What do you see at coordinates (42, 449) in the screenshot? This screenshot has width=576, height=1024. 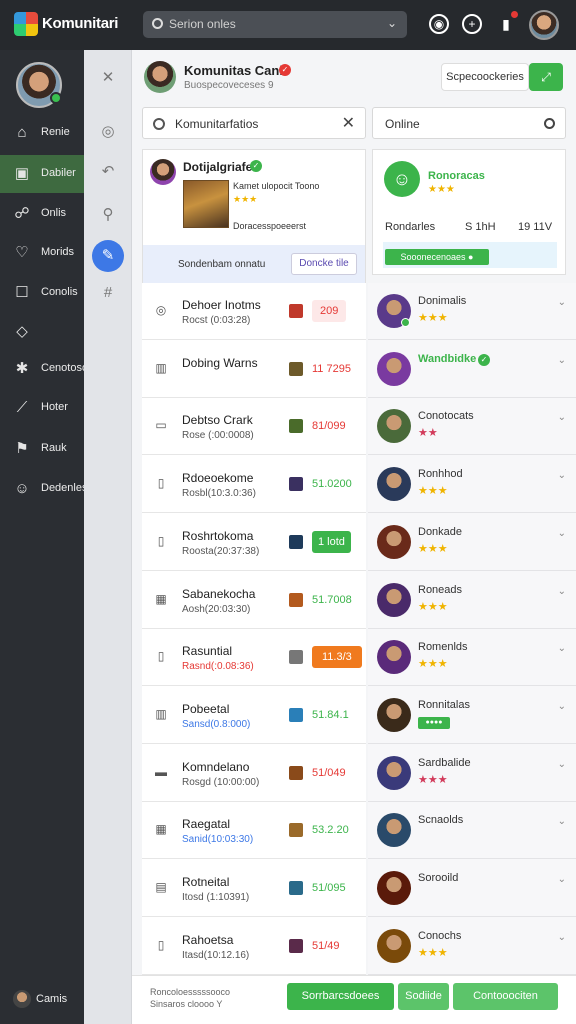 I see `sidebar-item-8: ⚑ Rauk` at bounding box center [42, 449].